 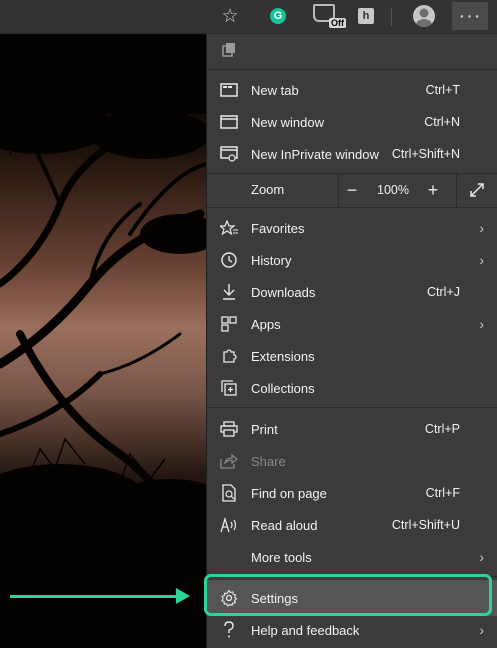 What do you see at coordinates (268, 189) in the screenshot?
I see `zoom-label: Zoom` at bounding box center [268, 189].